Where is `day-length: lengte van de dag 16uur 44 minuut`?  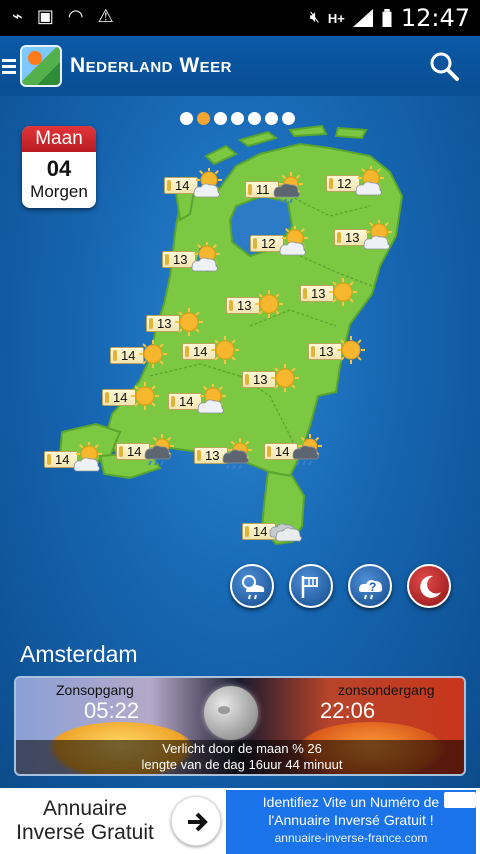
day-length: lengte van de dag 16uur 44 minuut is located at coordinates (242, 764).